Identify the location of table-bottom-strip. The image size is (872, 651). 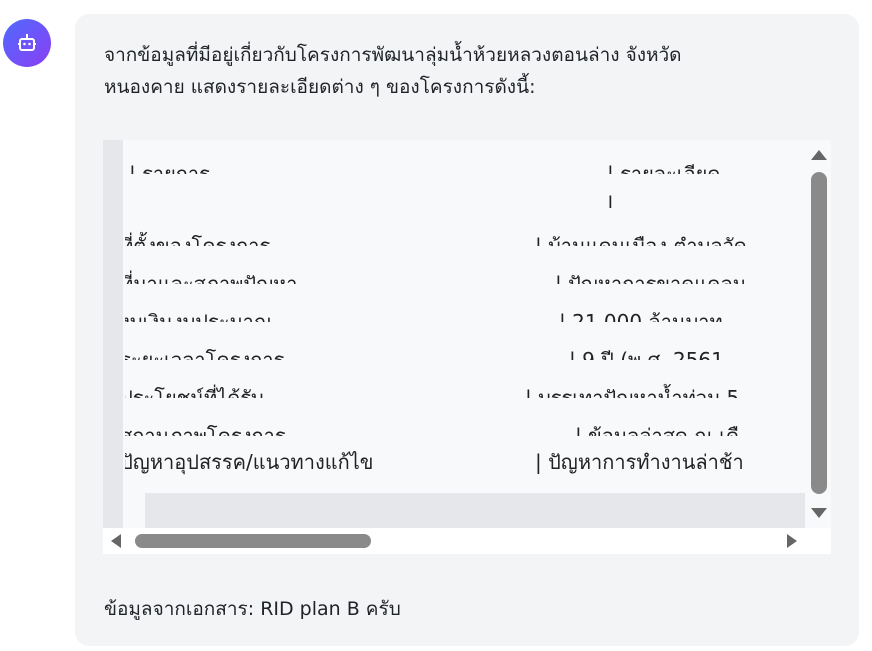
(475, 510).